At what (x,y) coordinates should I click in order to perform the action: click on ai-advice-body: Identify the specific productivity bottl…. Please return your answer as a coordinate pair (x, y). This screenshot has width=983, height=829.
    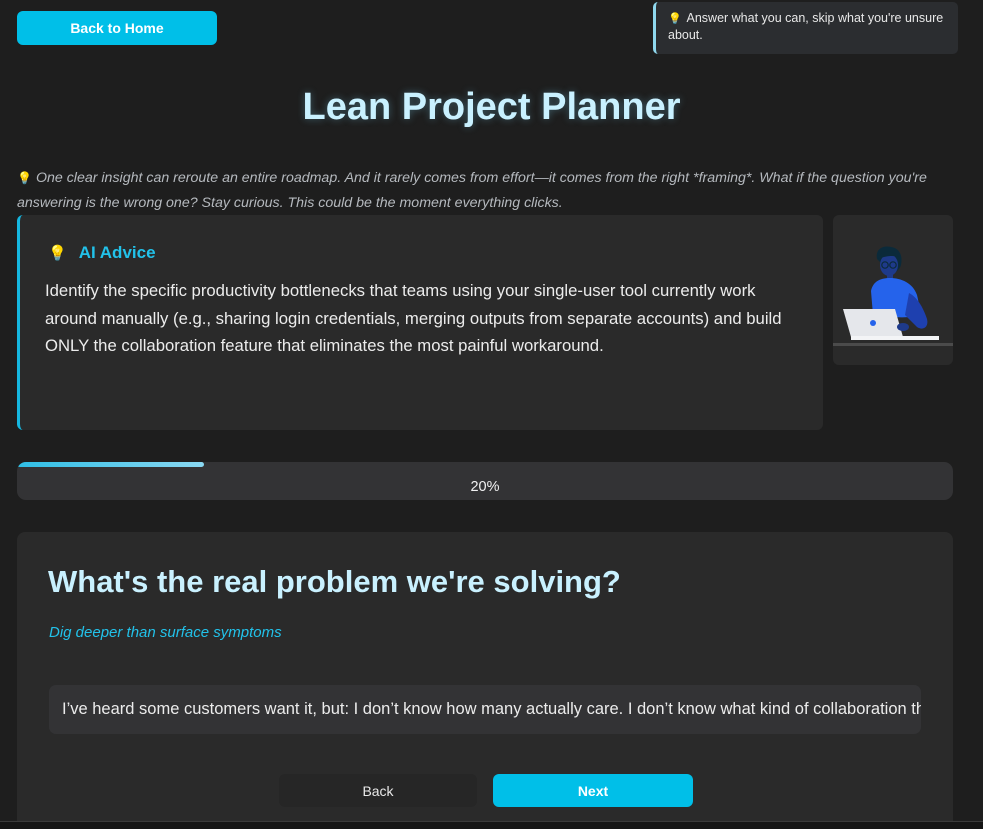
    Looking at the image, I should click on (413, 318).